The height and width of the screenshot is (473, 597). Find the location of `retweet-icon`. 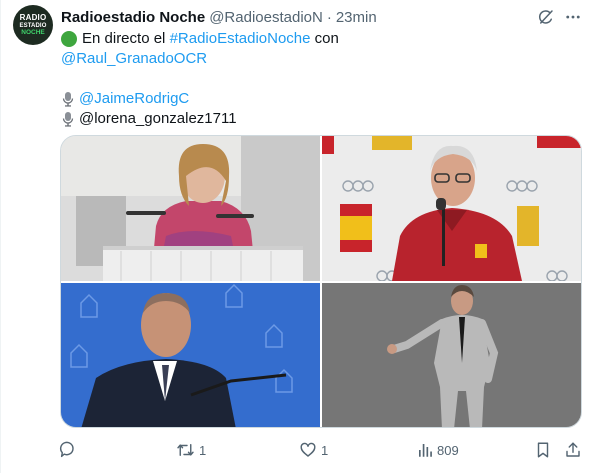

retweet-icon is located at coordinates (185, 450).